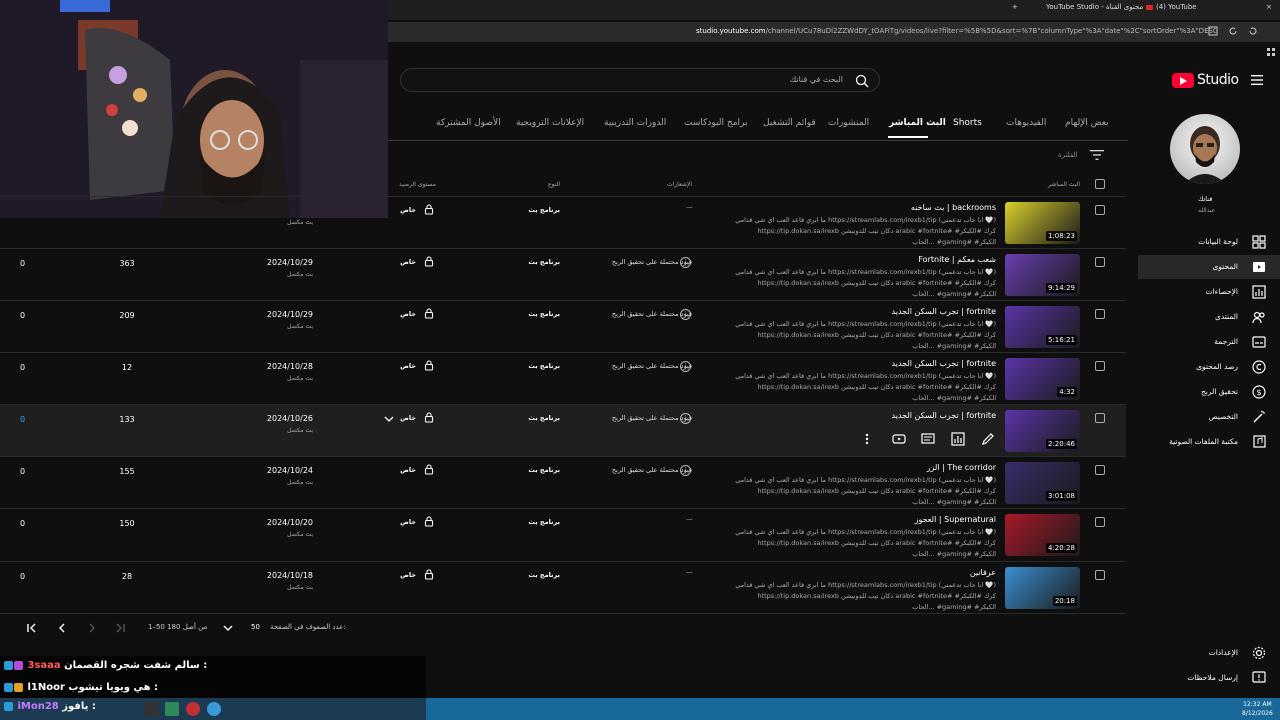 The image size is (1280, 720). Describe the element at coordinates (1209, 267) in the screenshot. I see `sidebar-item-content: المحتوى` at that location.